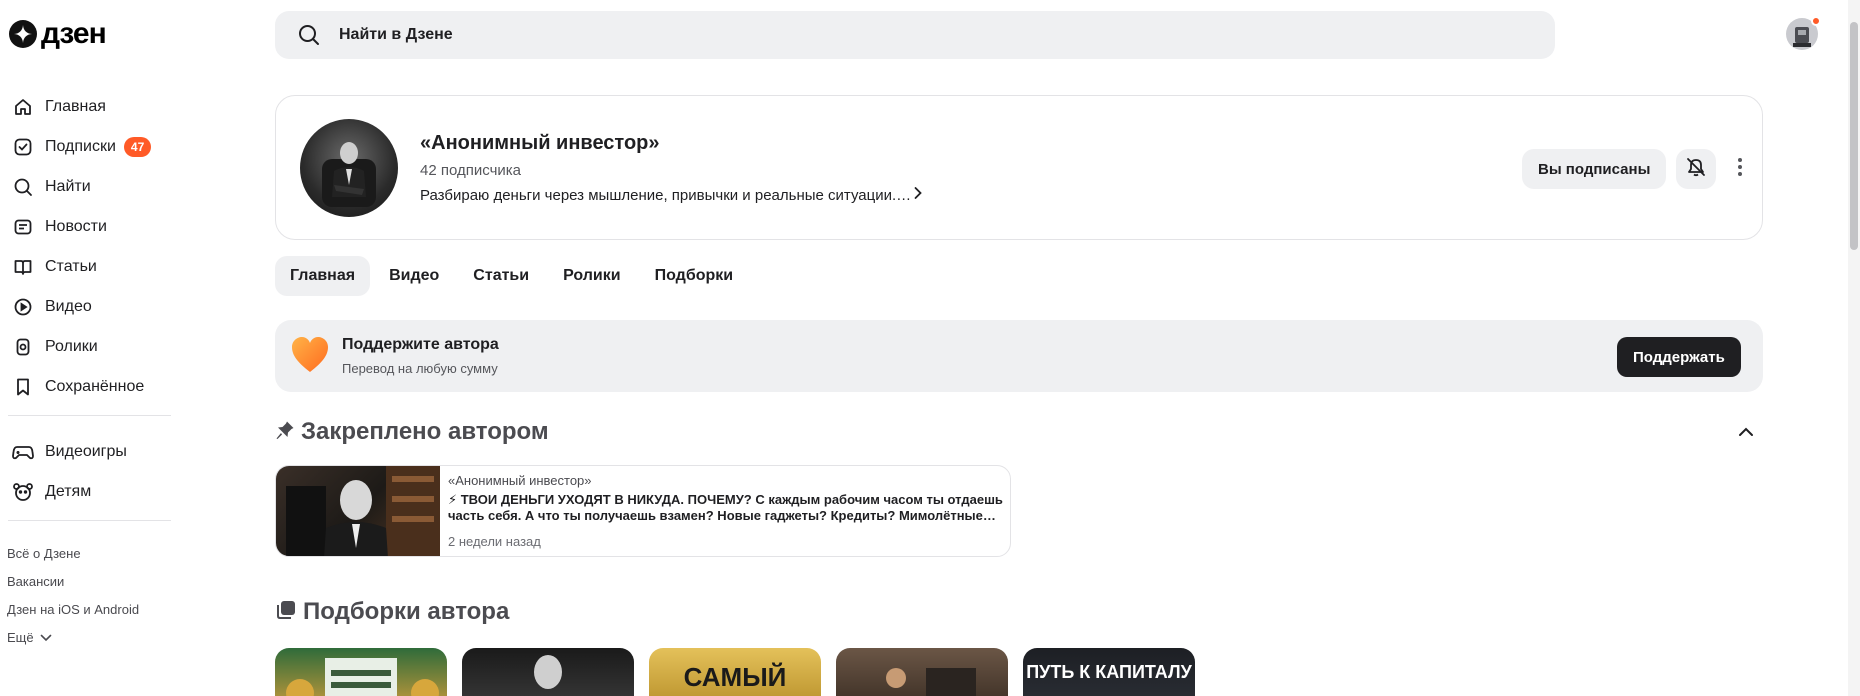 The height and width of the screenshot is (696, 1860). I want to click on pinned-section-header: Закреплено автором, so click(412, 432).